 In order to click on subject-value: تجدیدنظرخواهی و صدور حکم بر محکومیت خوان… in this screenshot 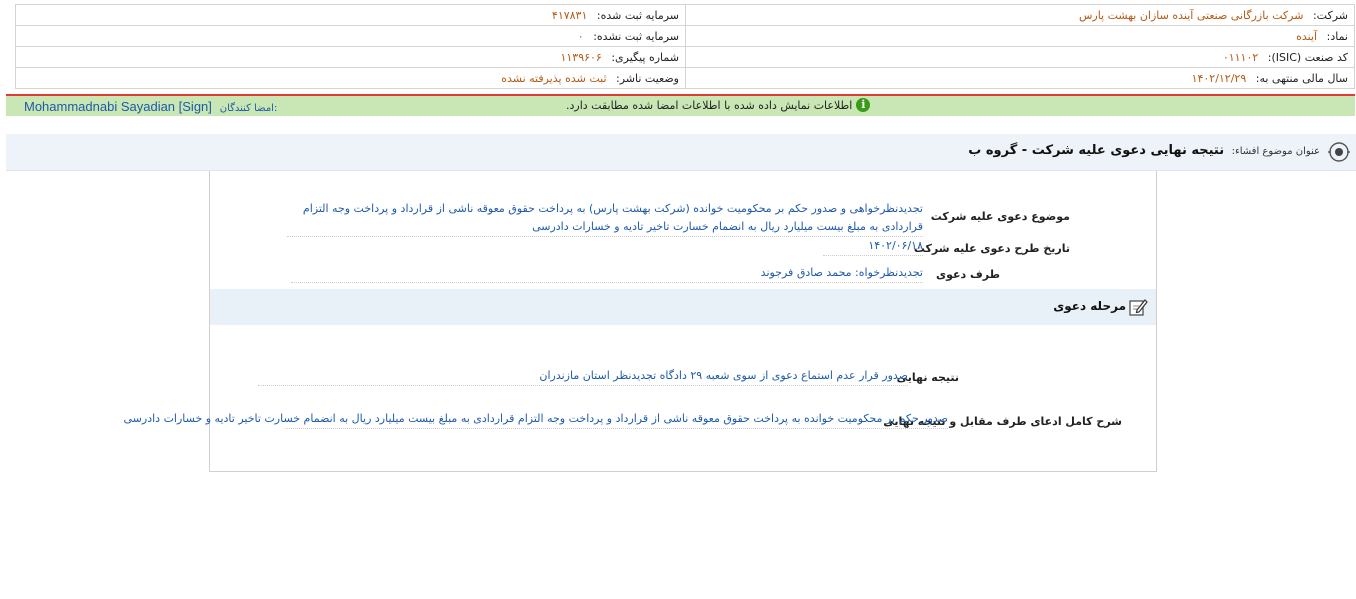, I will do `click(605, 218)`.